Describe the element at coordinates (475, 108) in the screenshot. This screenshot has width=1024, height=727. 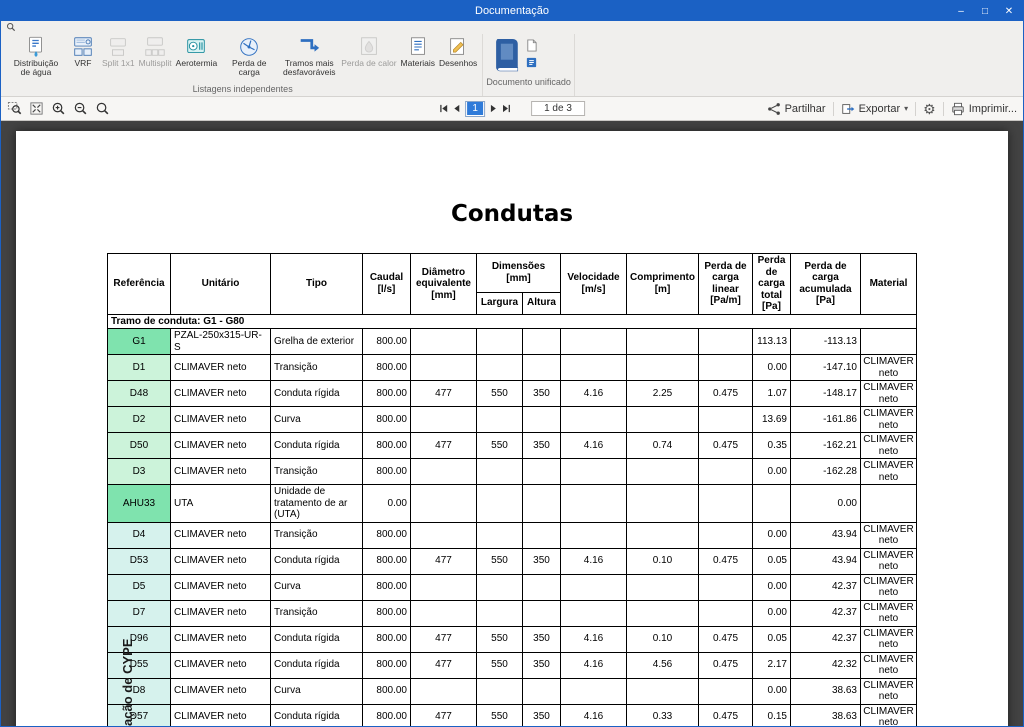
I see `page-number-input: 1` at that location.